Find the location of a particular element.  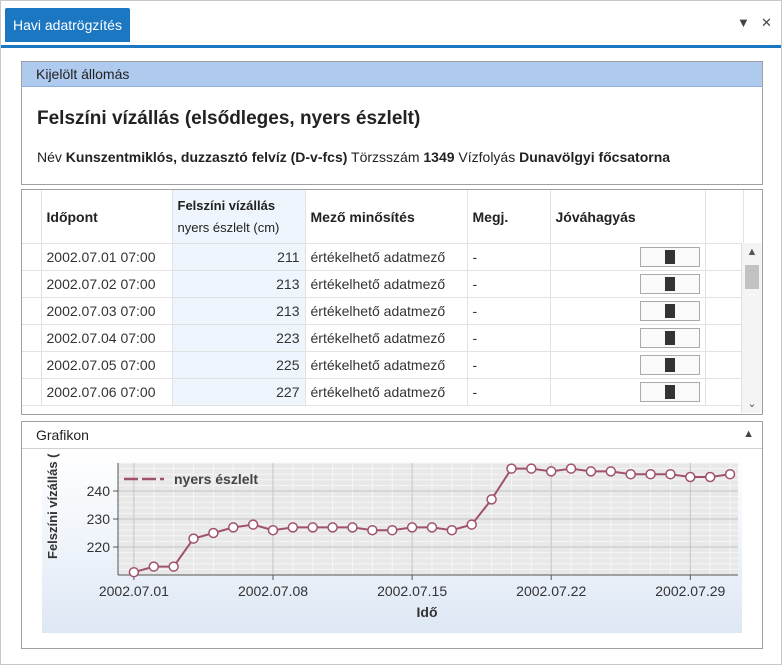

table-row: 2002.07.01 07:00 211 értékelhető adatmező - is located at coordinates (383, 257).